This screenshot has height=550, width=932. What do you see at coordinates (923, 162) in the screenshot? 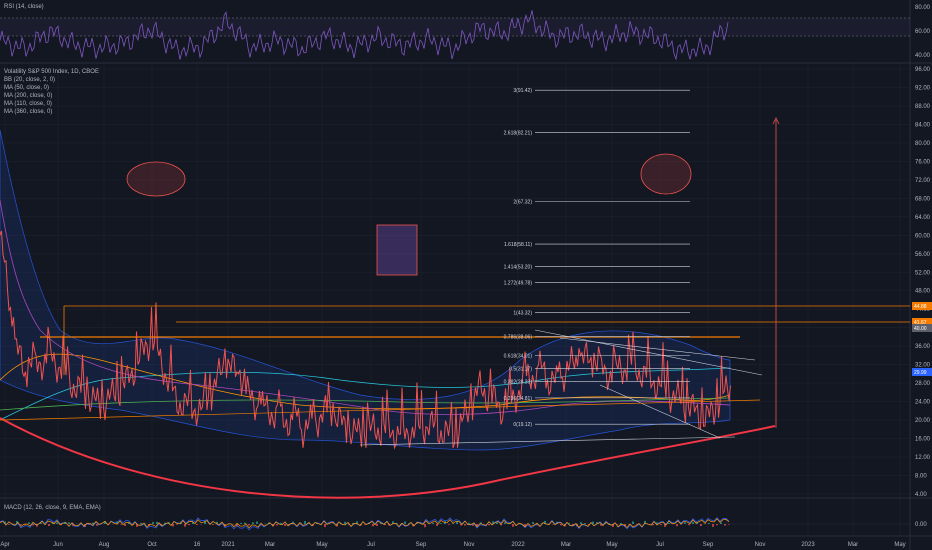
I see `price-tick-label: 76.00` at bounding box center [923, 162].